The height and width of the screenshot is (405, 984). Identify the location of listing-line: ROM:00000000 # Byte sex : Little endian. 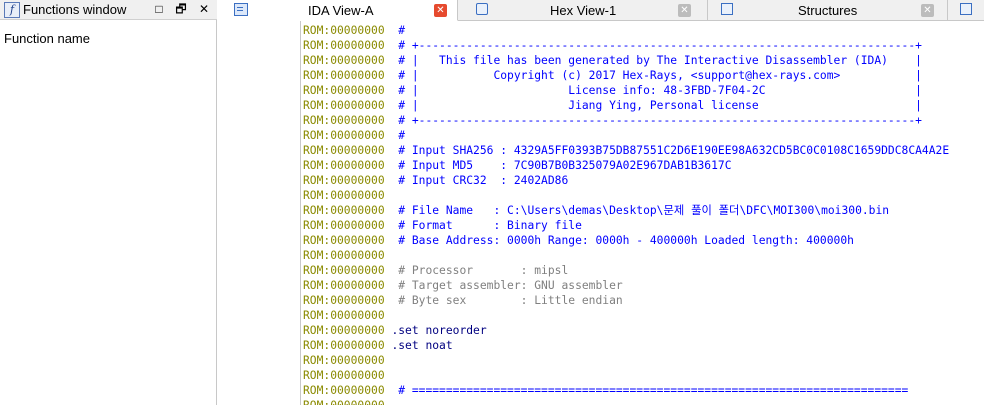
(463, 300).